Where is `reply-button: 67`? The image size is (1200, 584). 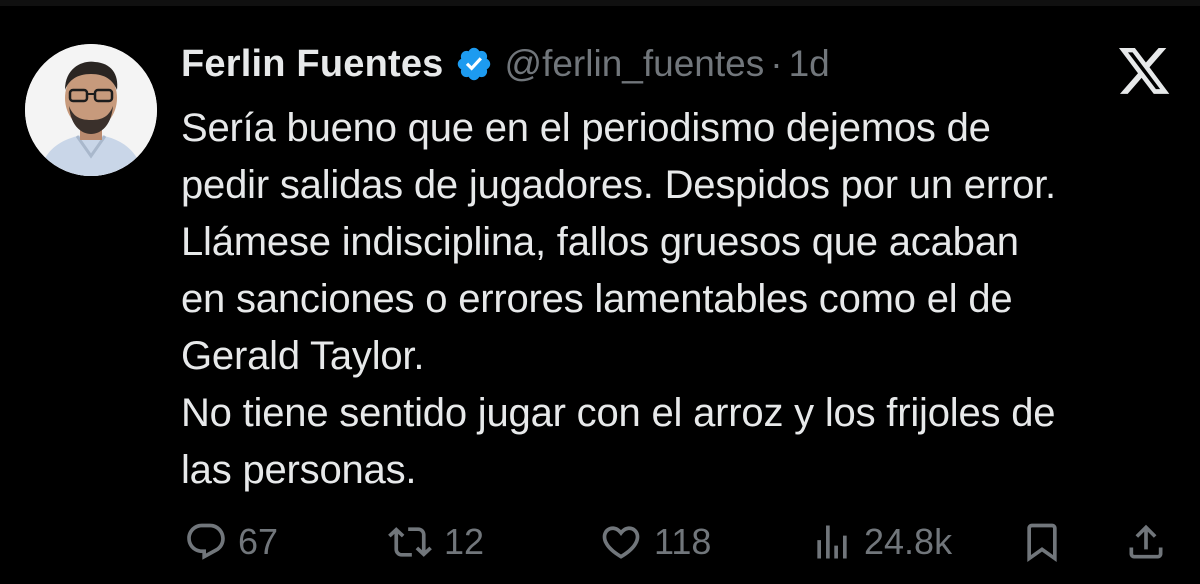 reply-button: 67 is located at coordinates (231, 542).